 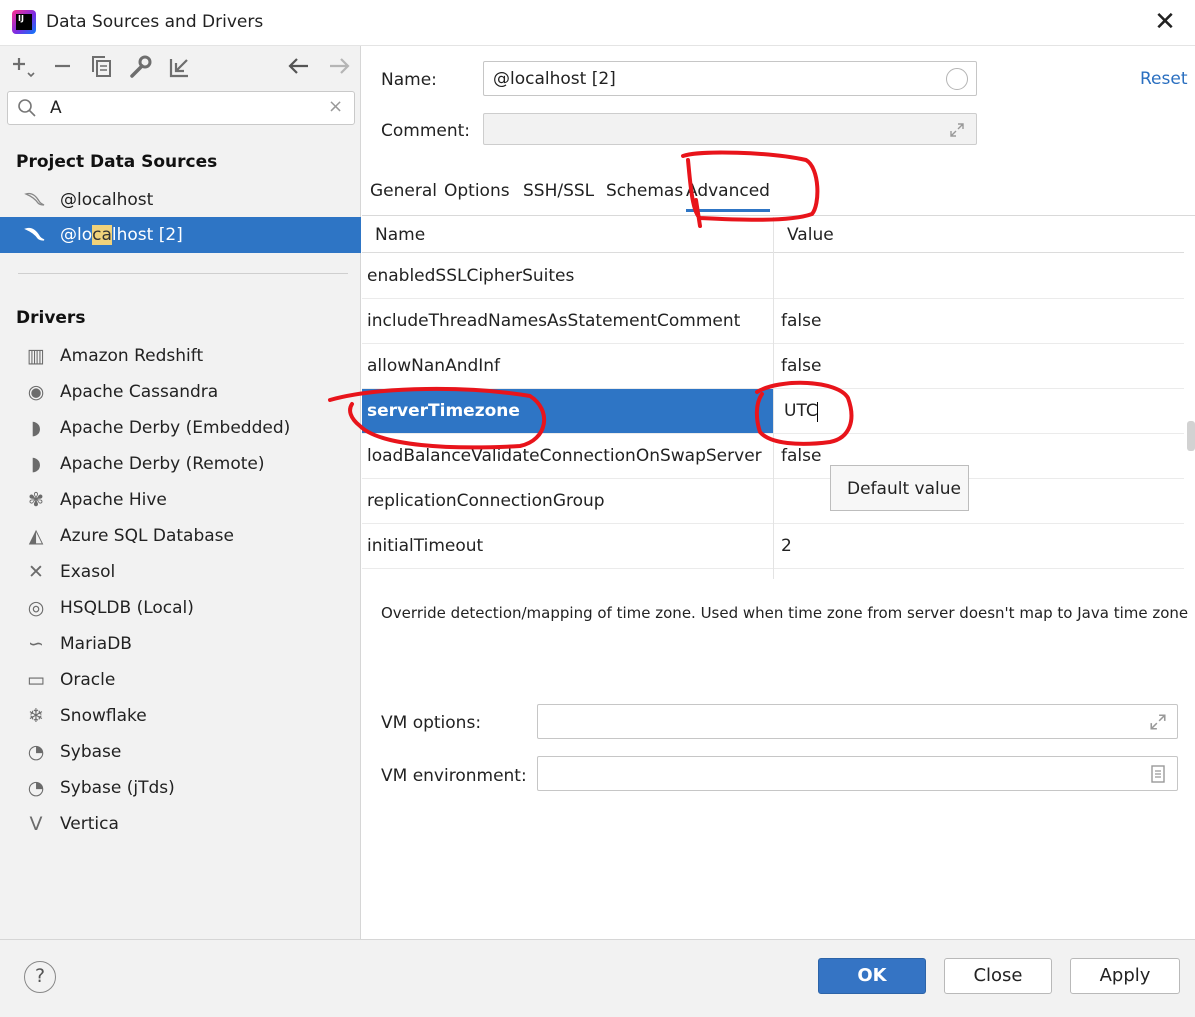 I want to click on apply-button: Apply, so click(x=1125, y=976).